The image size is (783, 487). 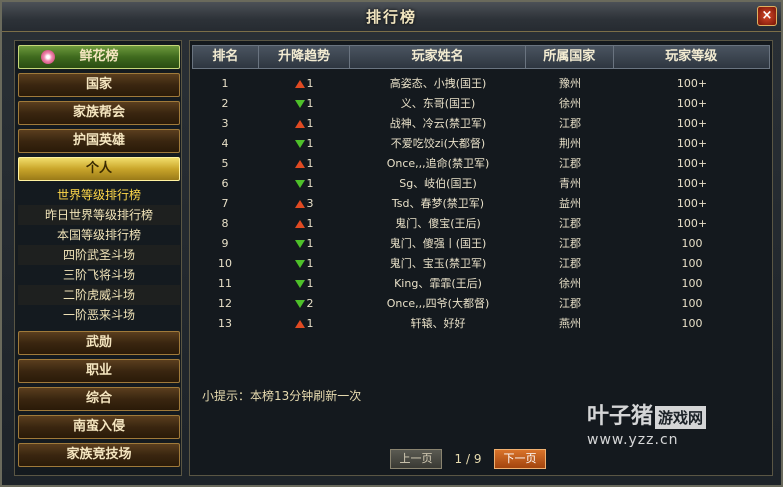 What do you see at coordinates (99, 169) in the screenshot?
I see `sidebar-item-personal: 个人` at bounding box center [99, 169].